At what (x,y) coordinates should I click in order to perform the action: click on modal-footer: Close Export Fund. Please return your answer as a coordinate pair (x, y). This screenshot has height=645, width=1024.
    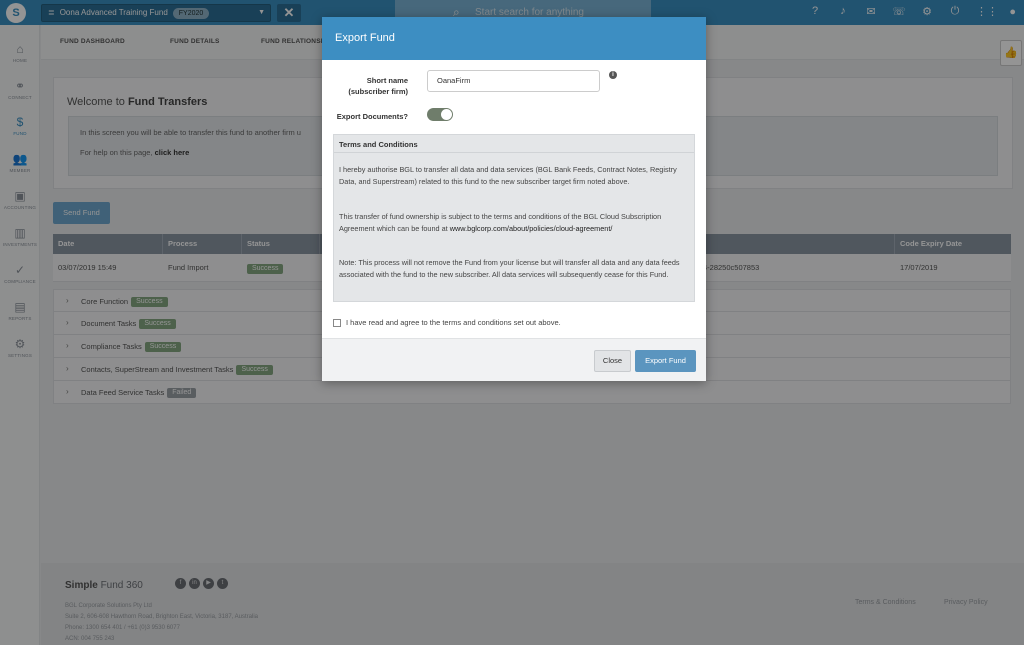
    Looking at the image, I should click on (514, 359).